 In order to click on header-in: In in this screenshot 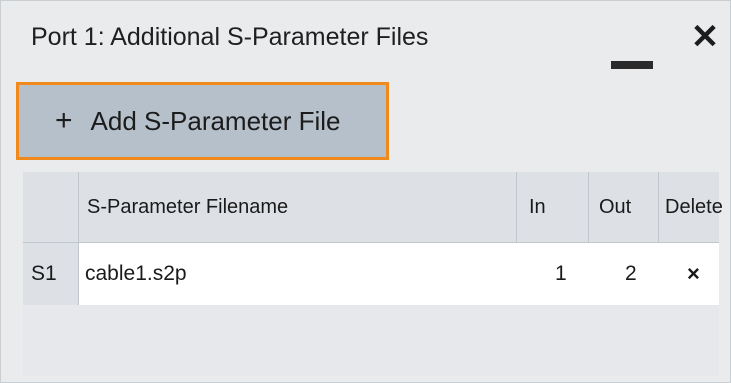, I will do `click(553, 207)`.